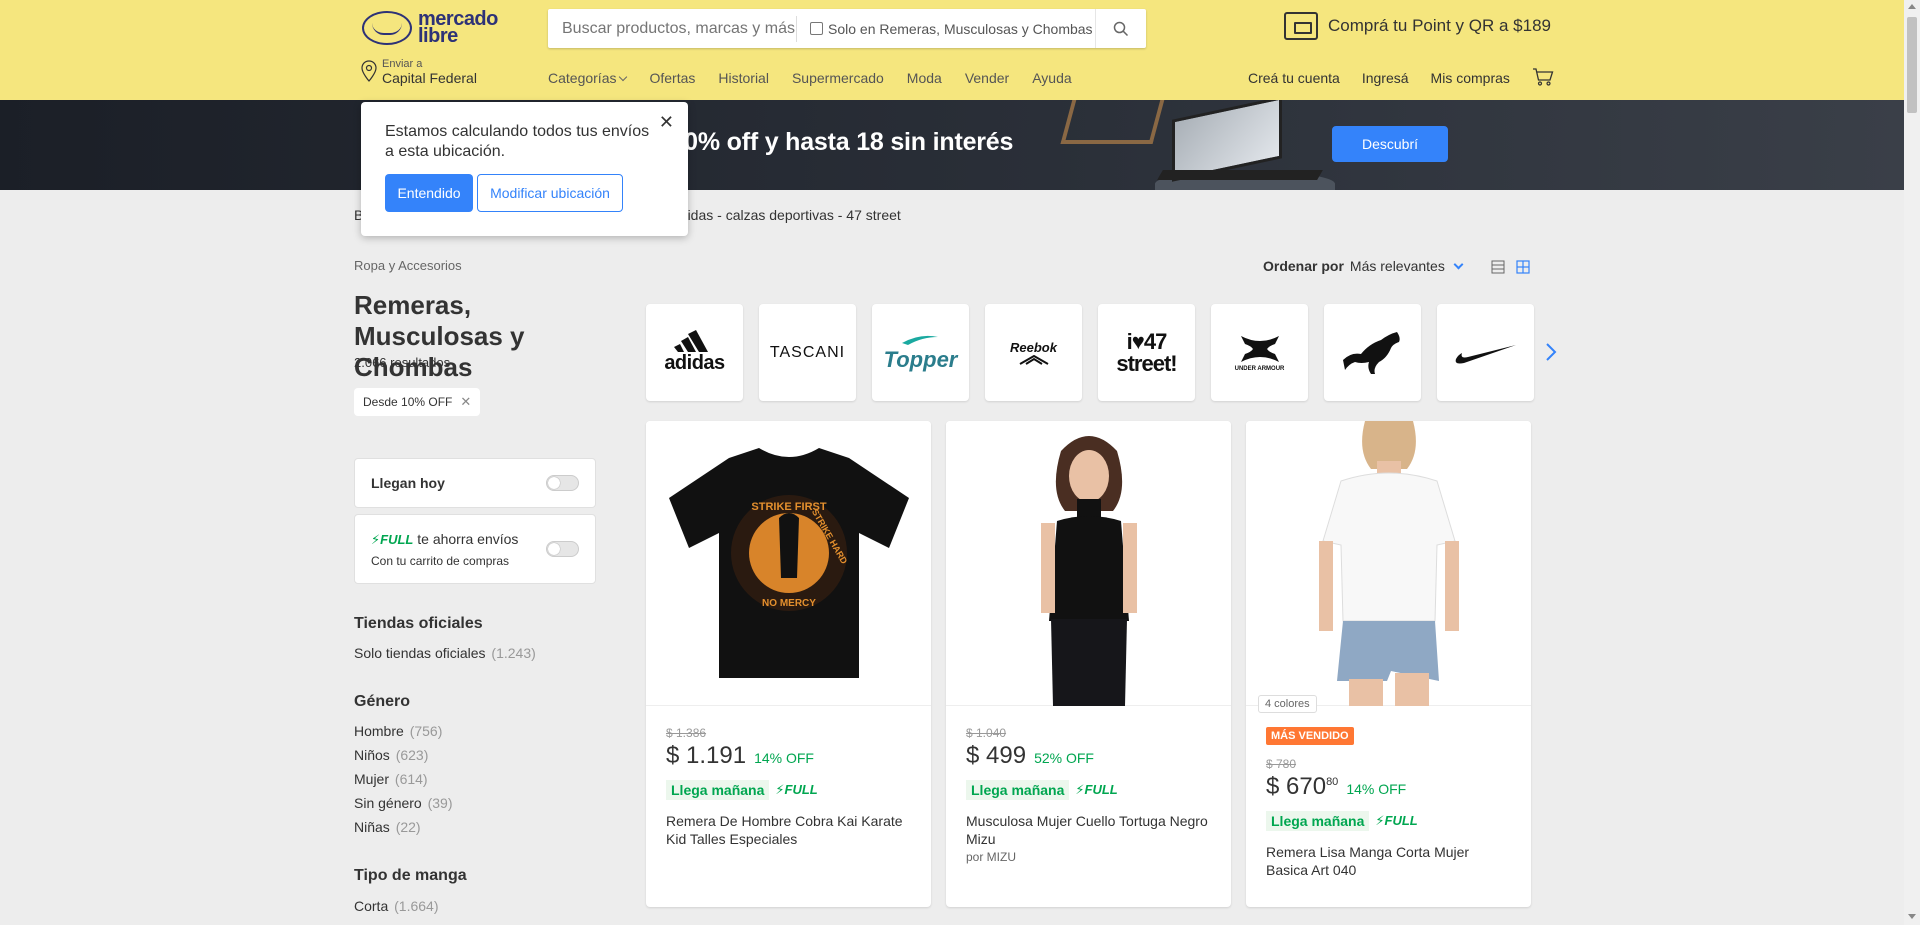 This screenshot has width=1920, height=925. I want to click on topper-swoosh-icon, so click(920, 340).